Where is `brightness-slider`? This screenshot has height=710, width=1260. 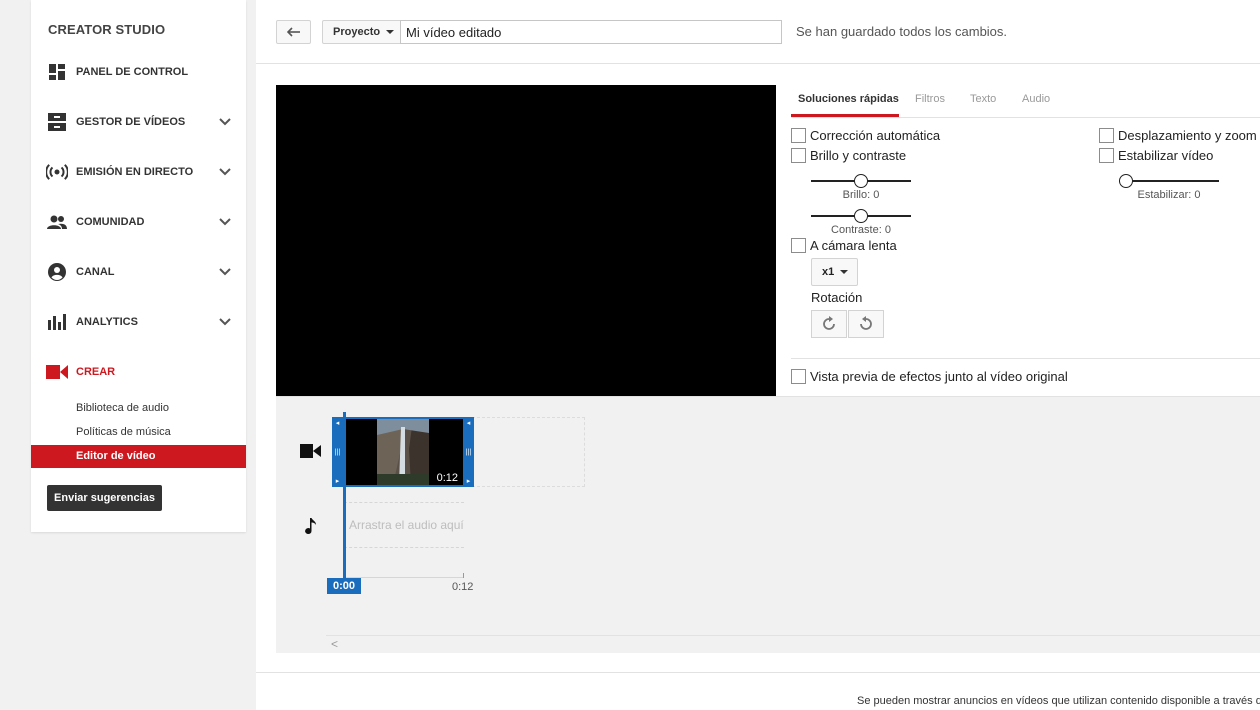 brightness-slider is located at coordinates (861, 181).